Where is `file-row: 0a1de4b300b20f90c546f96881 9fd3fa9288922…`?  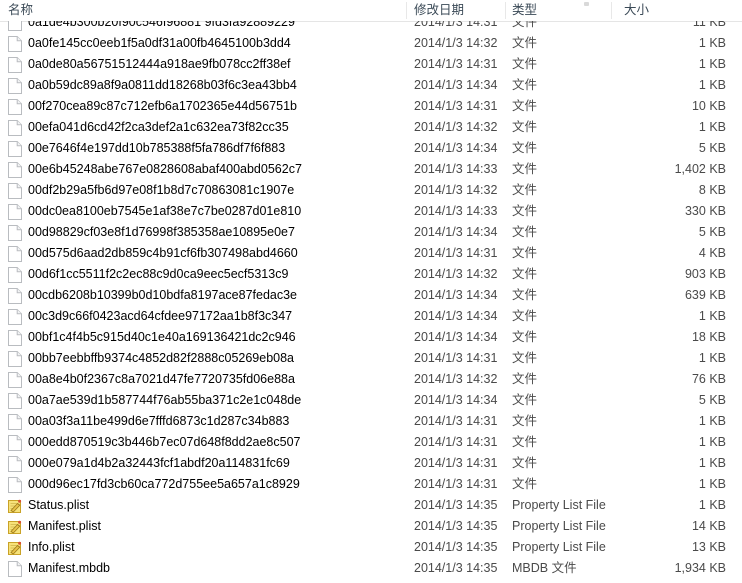
file-row: 0a1de4b300b20f90c546f96881 9fd3fa9288922… is located at coordinates (371, 27).